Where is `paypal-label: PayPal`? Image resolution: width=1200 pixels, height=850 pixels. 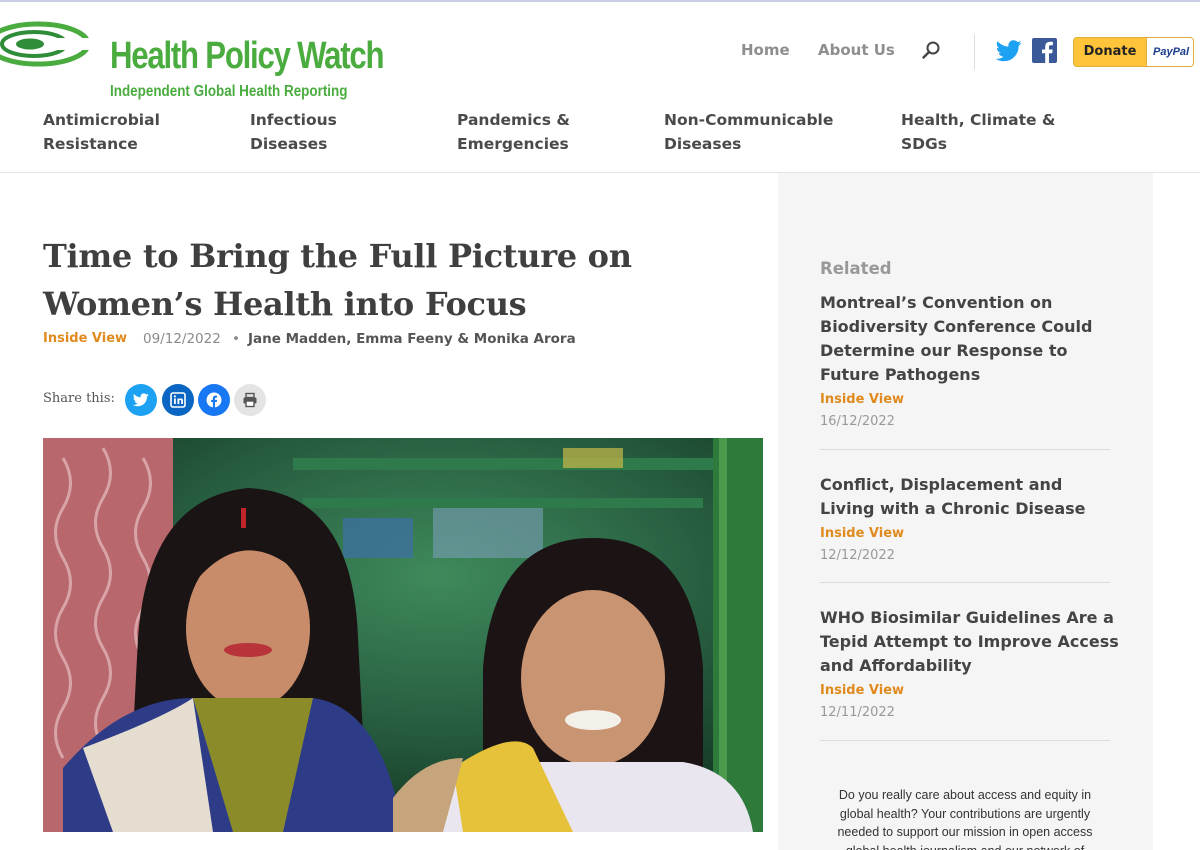 paypal-label: PayPal is located at coordinates (1171, 52).